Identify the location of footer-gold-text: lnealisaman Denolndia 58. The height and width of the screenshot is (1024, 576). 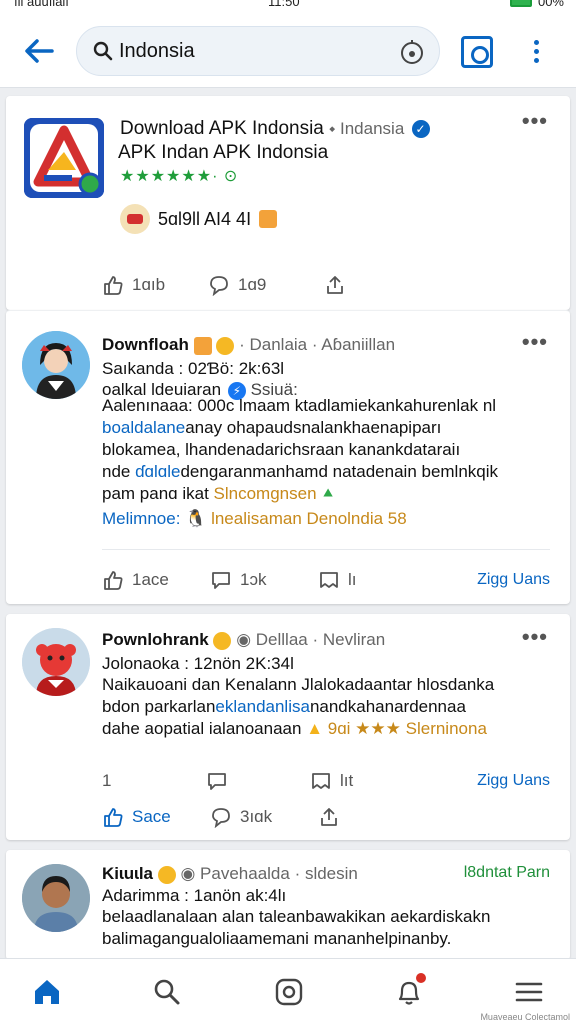
(309, 518).